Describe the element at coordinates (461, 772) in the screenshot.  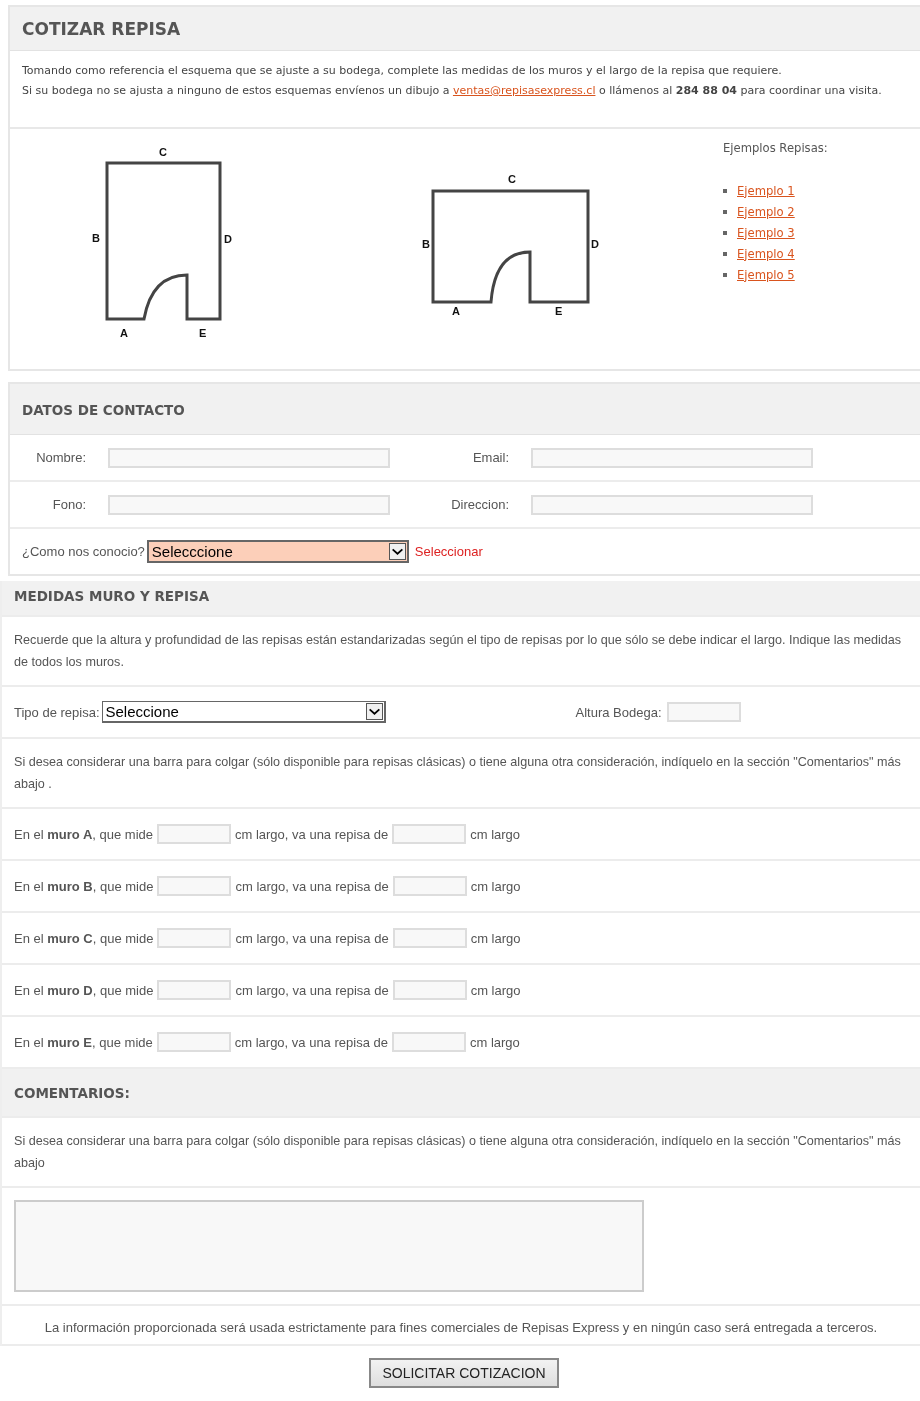
I see `note-text: Si desea considerar una barra para colgar (sólo disponible para repisas clásicas) o tiene alguna otra consideración, indíquelo en la sección "Comentarios" más abajo .` at that location.